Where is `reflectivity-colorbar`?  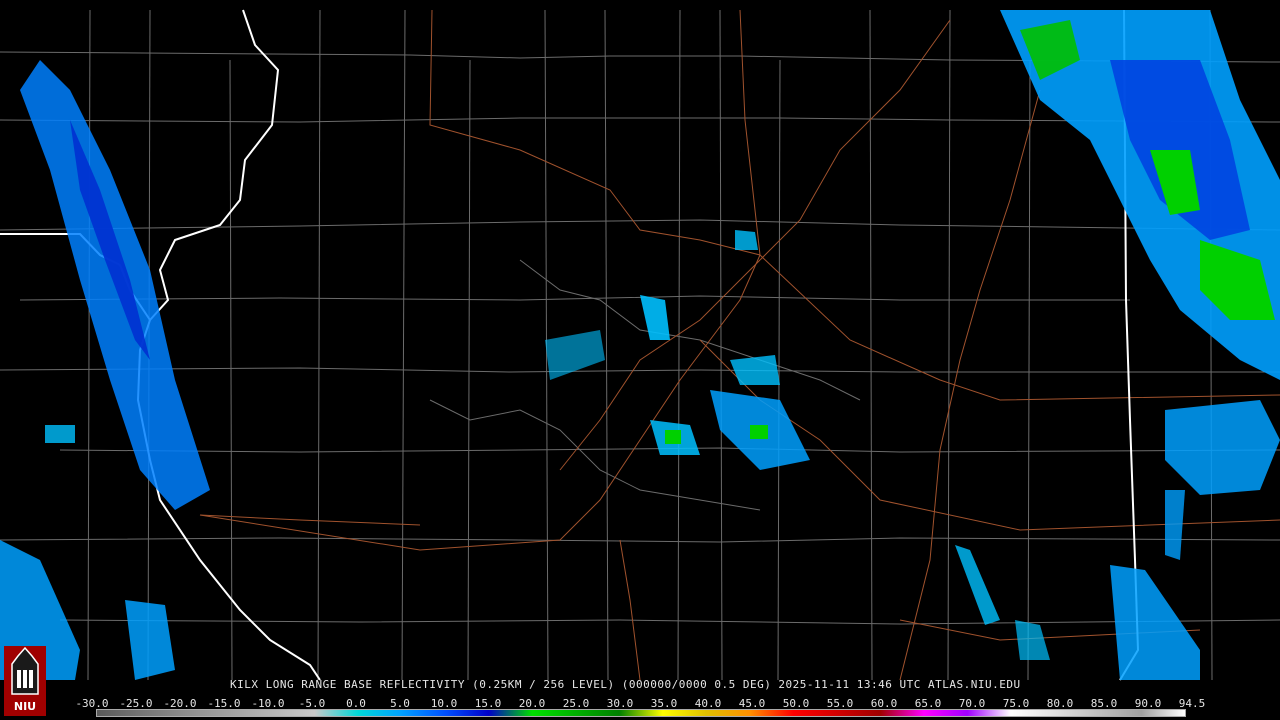 reflectivity-colorbar is located at coordinates (641, 713).